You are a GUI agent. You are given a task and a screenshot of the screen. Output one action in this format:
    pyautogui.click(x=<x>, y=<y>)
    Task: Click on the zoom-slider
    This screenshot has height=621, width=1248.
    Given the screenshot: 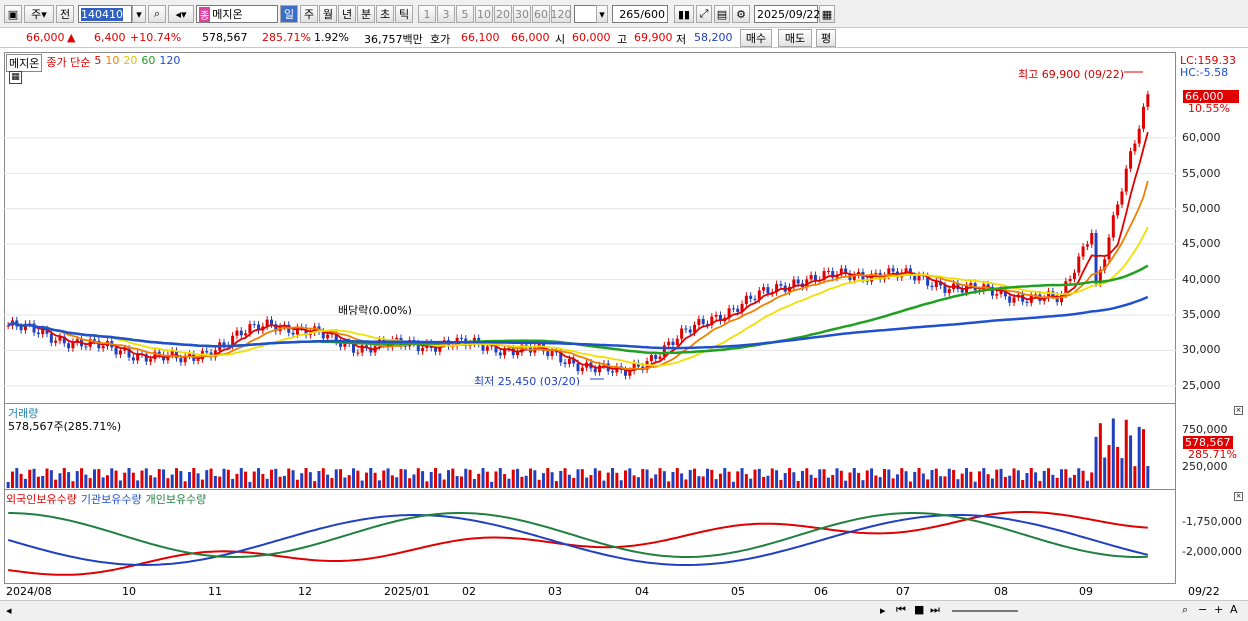 What is the action you would take?
    pyautogui.click(x=985, y=611)
    